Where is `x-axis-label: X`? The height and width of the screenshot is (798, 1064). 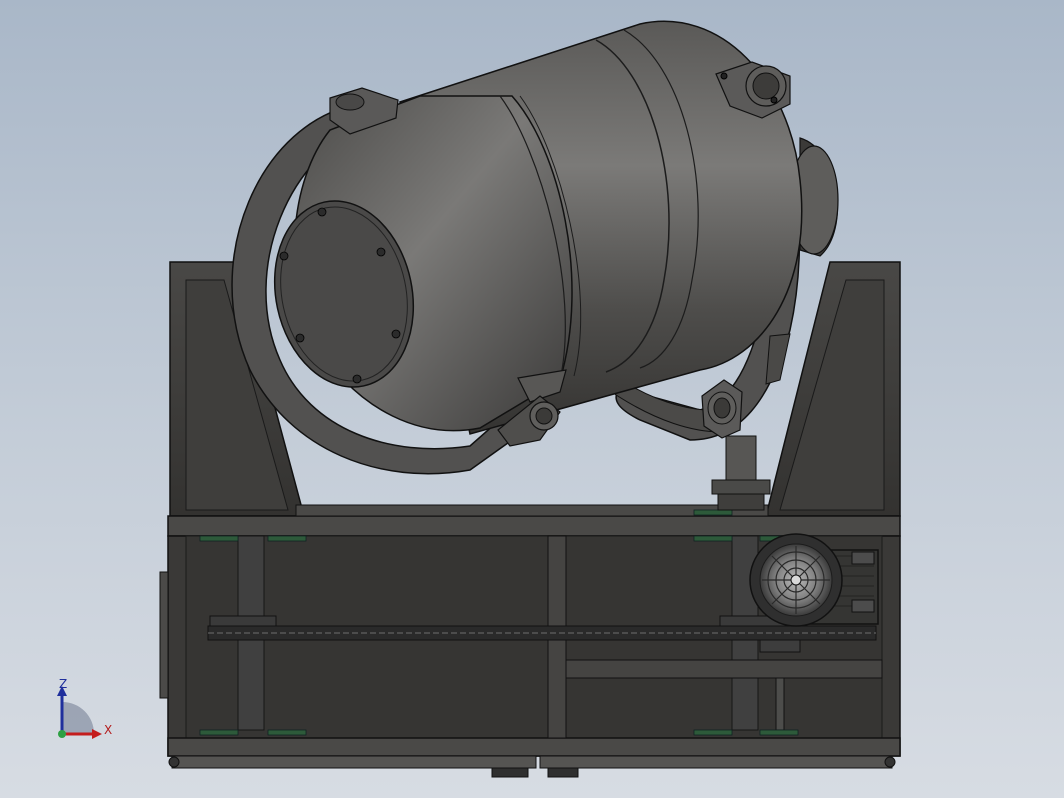 x-axis-label: X is located at coordinates (108, 730).